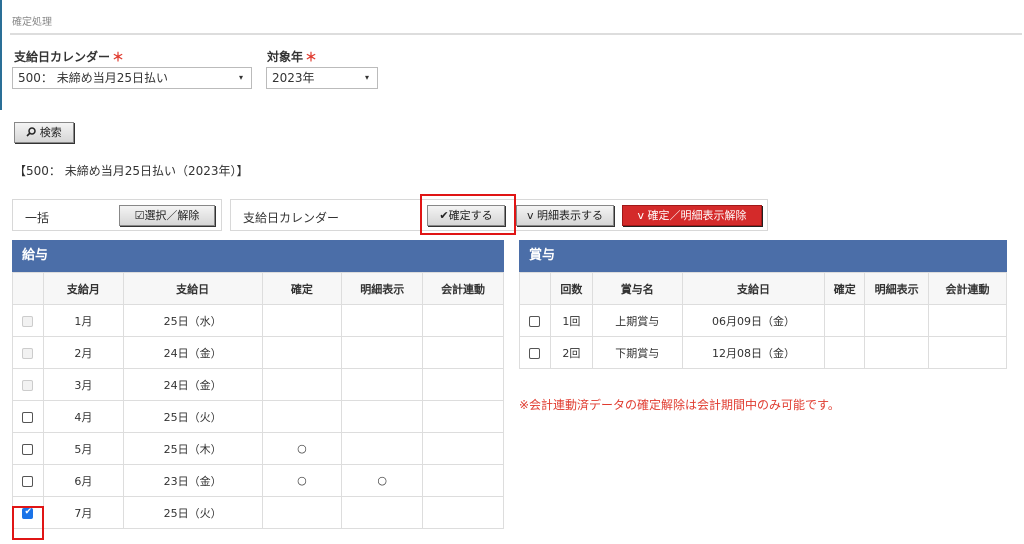 The height and width of the screenshot is (544, 1024). I want to click on detail-cell: ○, so click(382, 480).